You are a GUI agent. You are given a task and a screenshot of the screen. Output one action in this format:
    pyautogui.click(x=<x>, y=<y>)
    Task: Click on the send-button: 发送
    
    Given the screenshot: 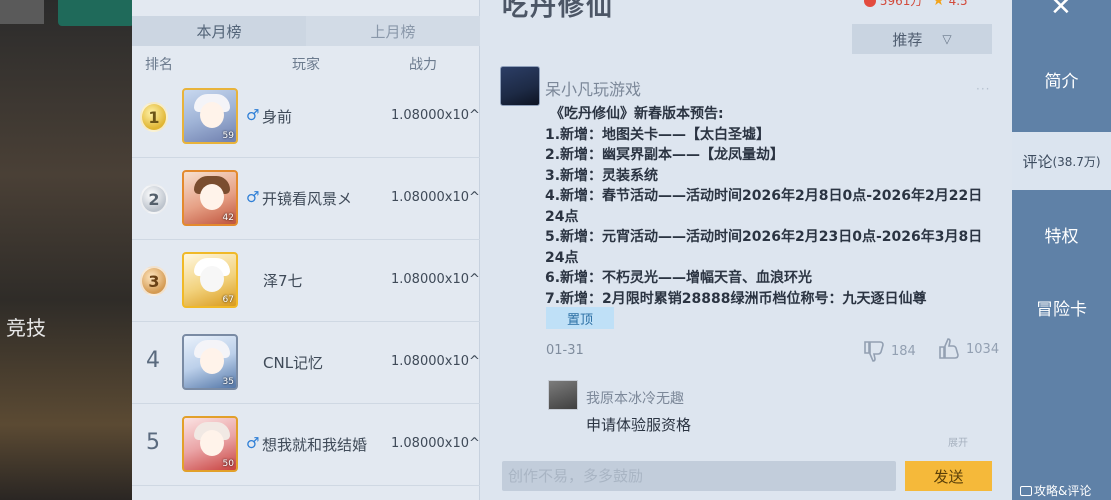 What is the action you would take?
    pyautogui.click(x=948, y=476)
    